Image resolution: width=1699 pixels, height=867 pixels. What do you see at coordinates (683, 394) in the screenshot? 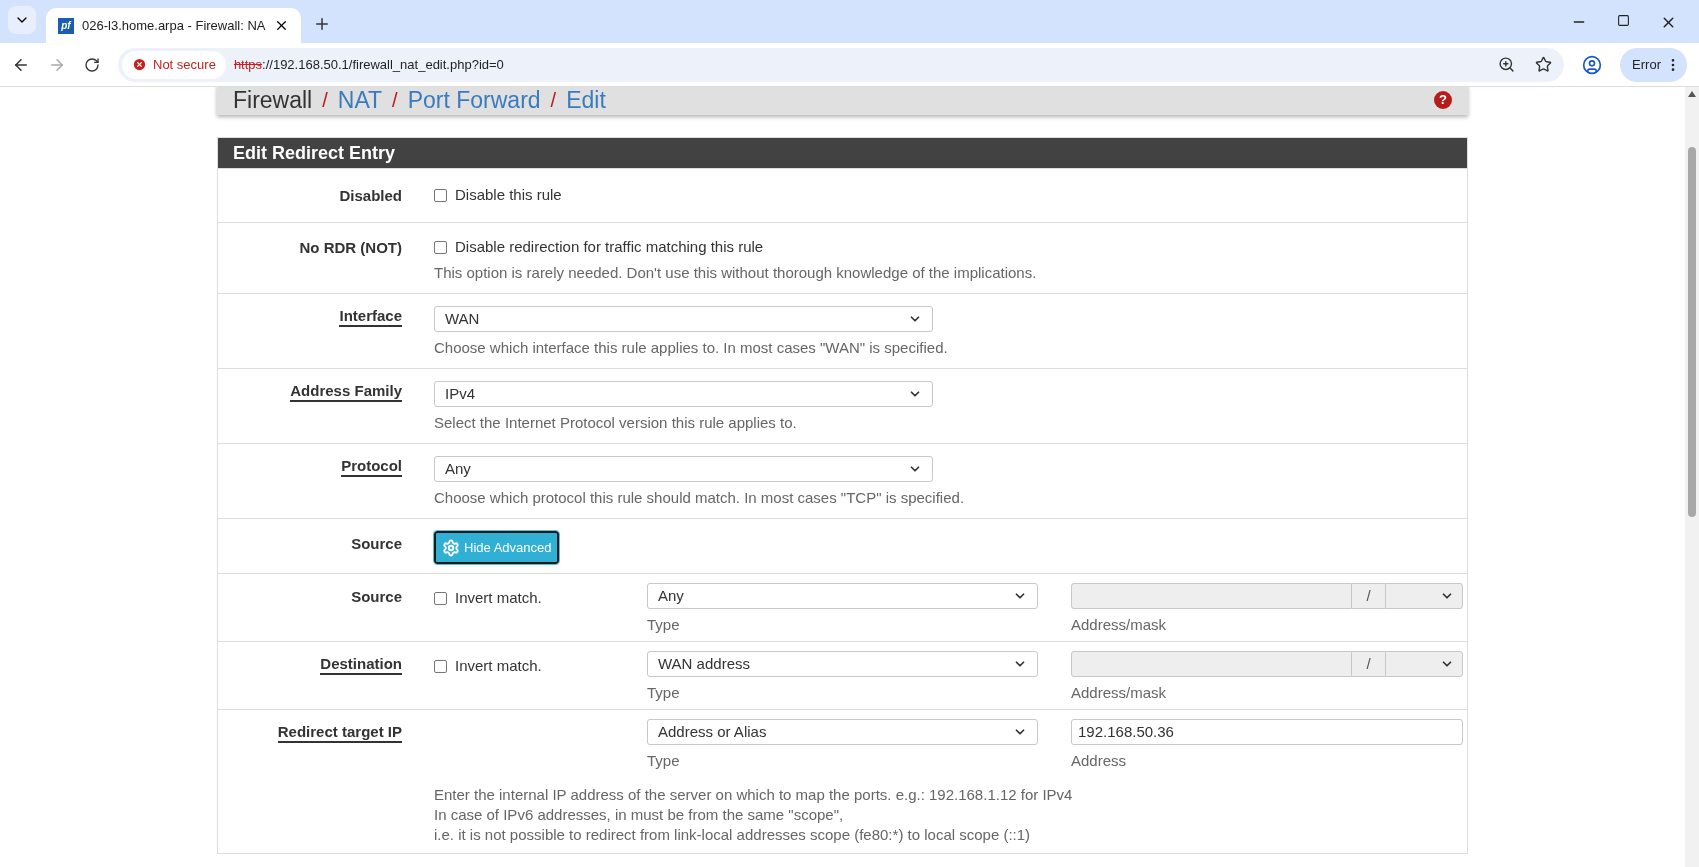
I see `dropdown: IPv4` at bounding box center [683, 394].